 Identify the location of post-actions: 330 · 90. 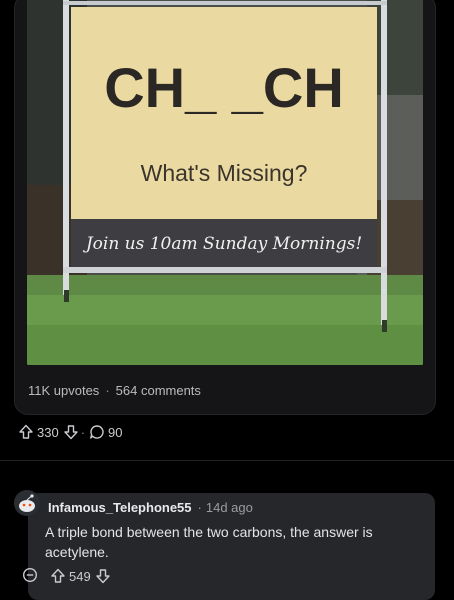
(72, 432).